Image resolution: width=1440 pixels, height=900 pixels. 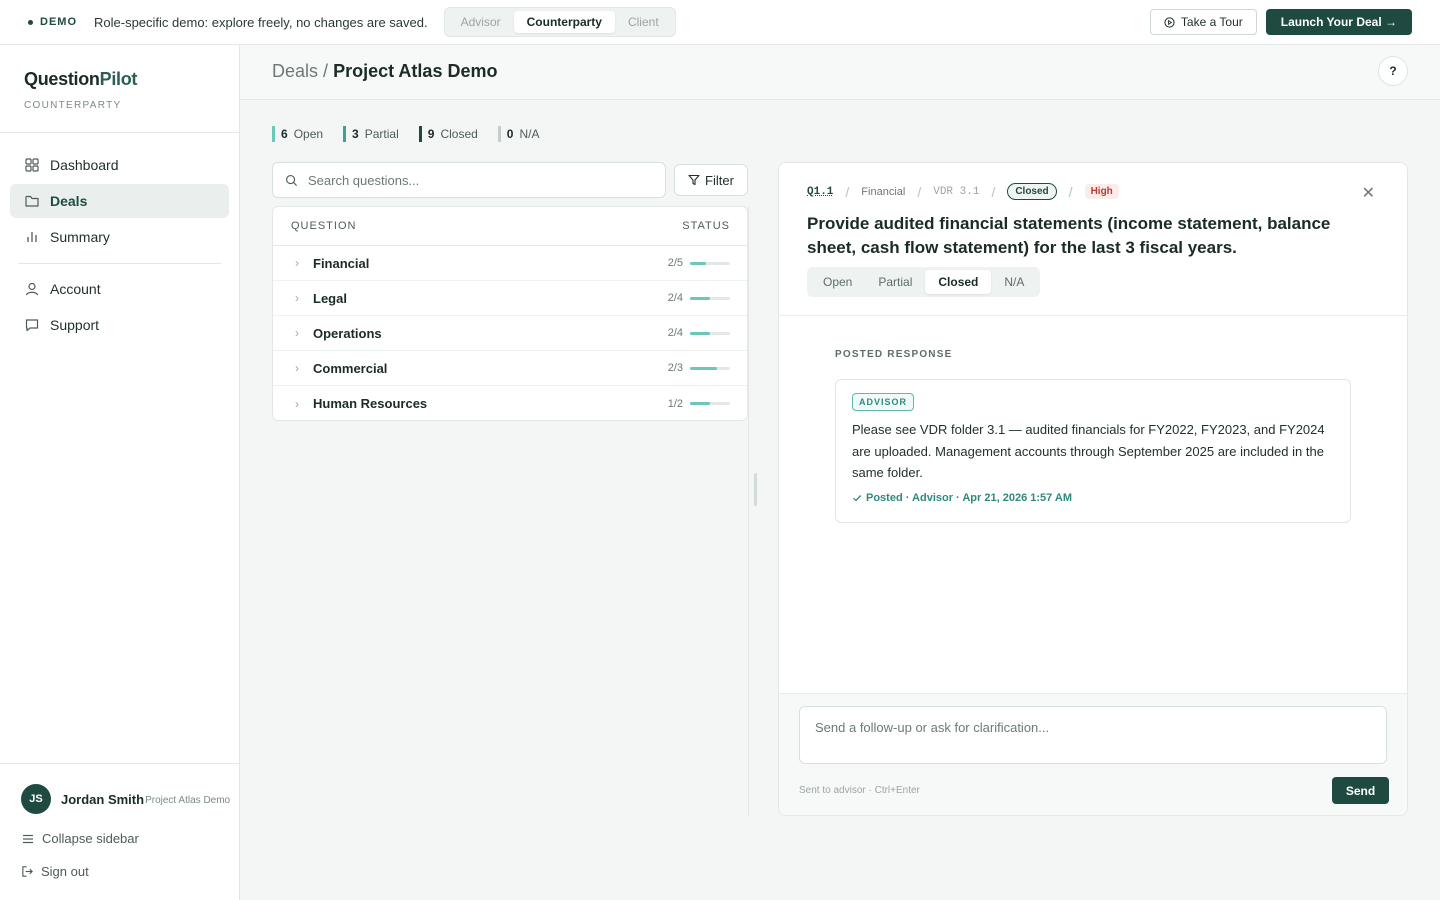 What do you see at coordinates (324, 226) in the screenshot?
I see `column-question: QUESTION` at bounding box center [324, 226].